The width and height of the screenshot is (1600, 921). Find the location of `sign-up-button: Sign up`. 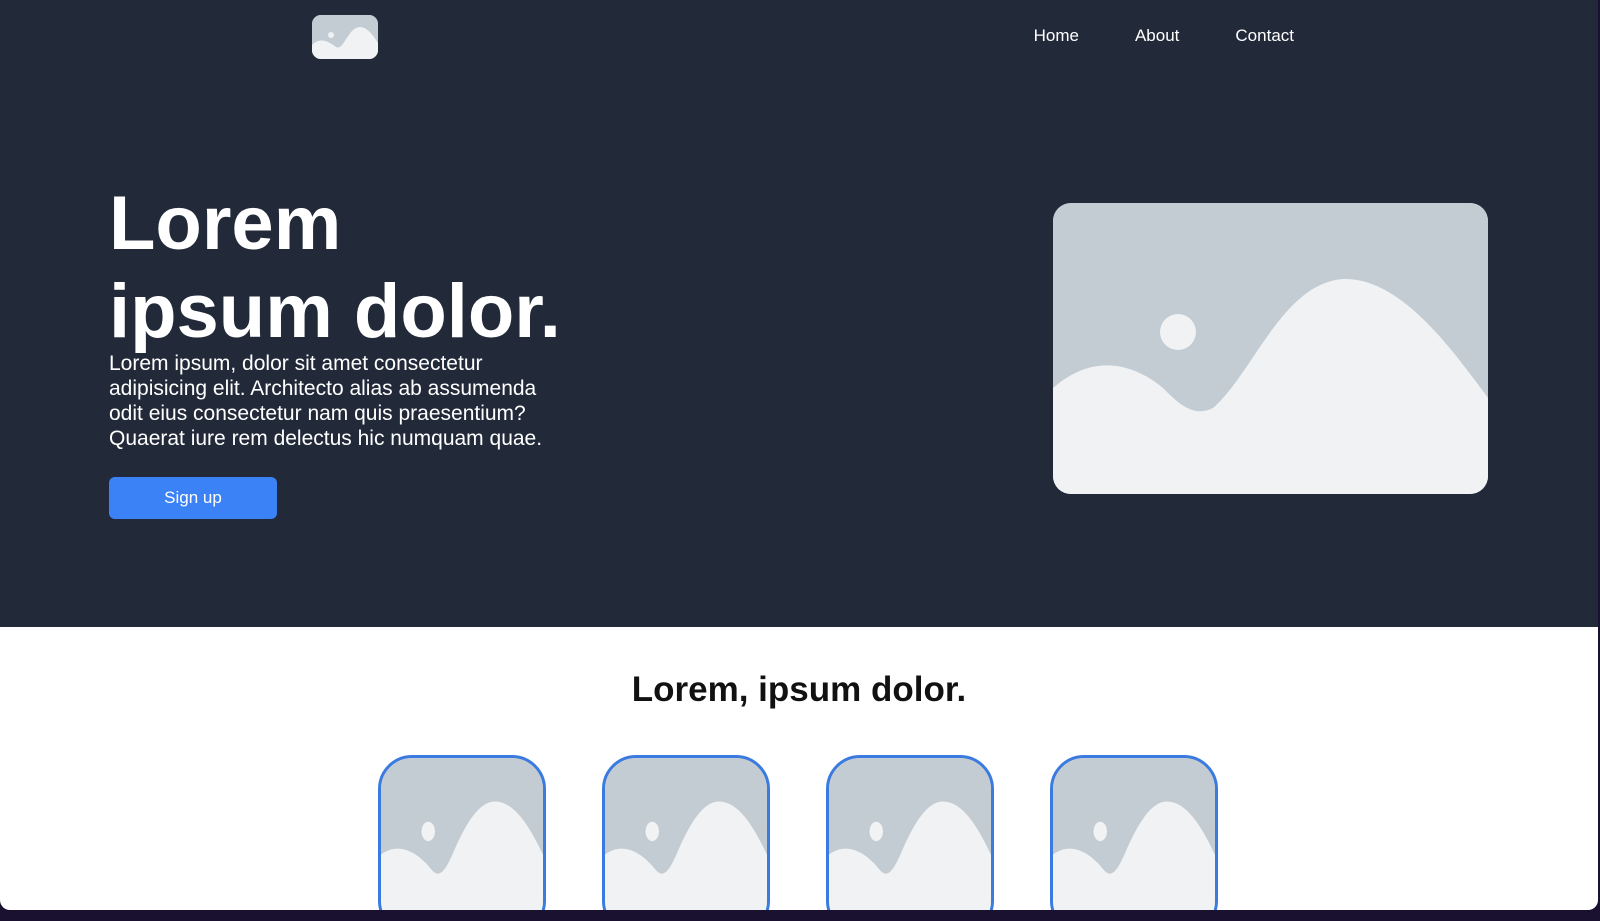

sign-up-button: Sign up is located at coordinates (193, 498).